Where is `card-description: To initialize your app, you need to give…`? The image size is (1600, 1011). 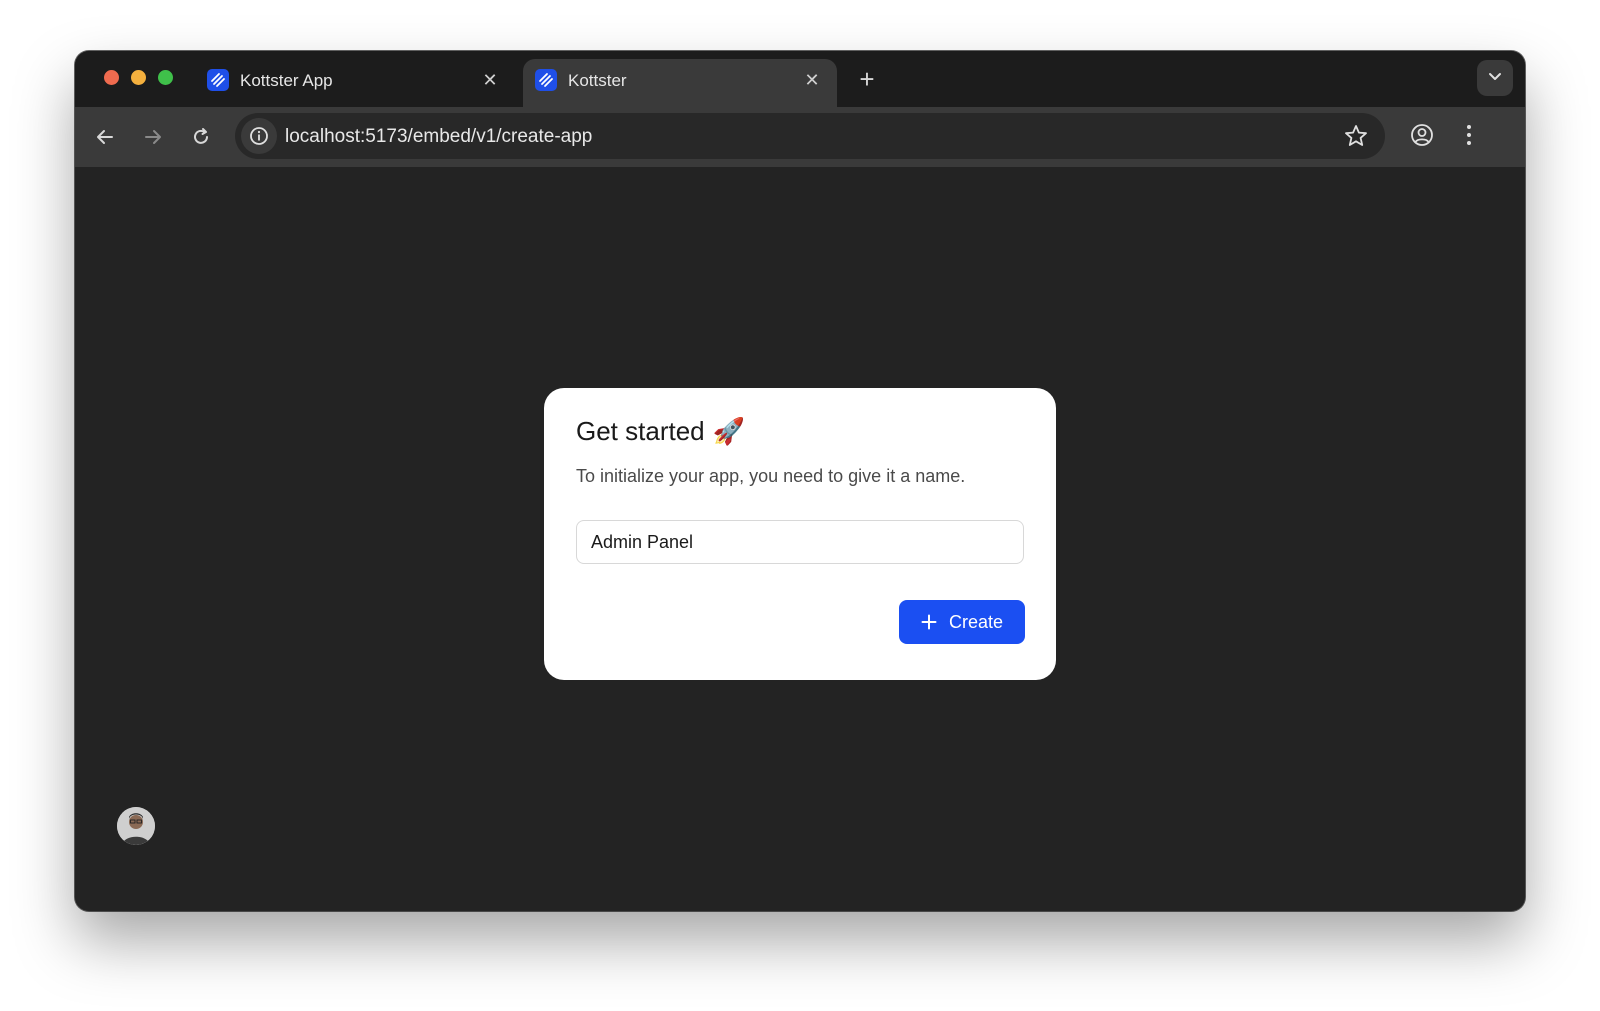
card-description: To initialize your app, you need to give… is located at coordinates (771, 476).